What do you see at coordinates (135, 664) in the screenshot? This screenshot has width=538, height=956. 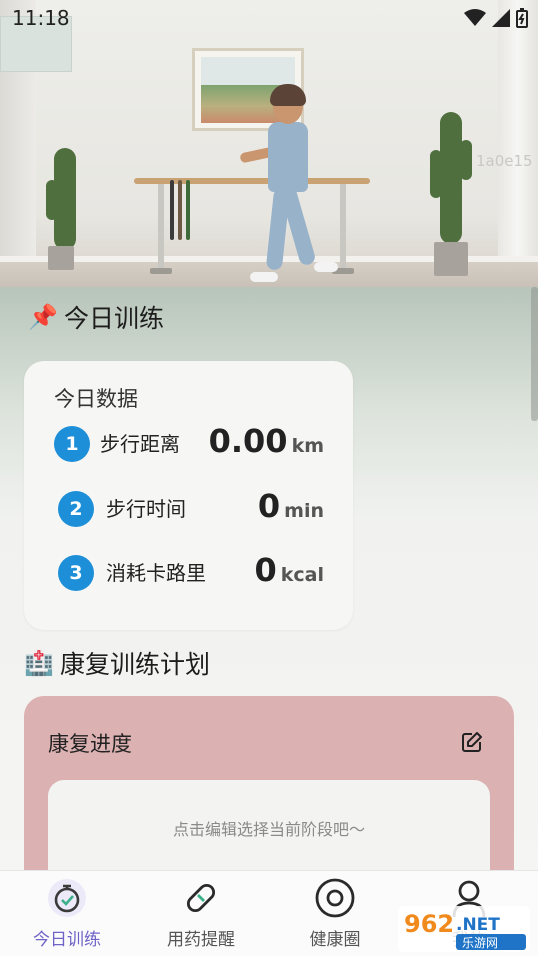 I see `plan-section-title: 康复训练计划` at bounding box center [135, 664].